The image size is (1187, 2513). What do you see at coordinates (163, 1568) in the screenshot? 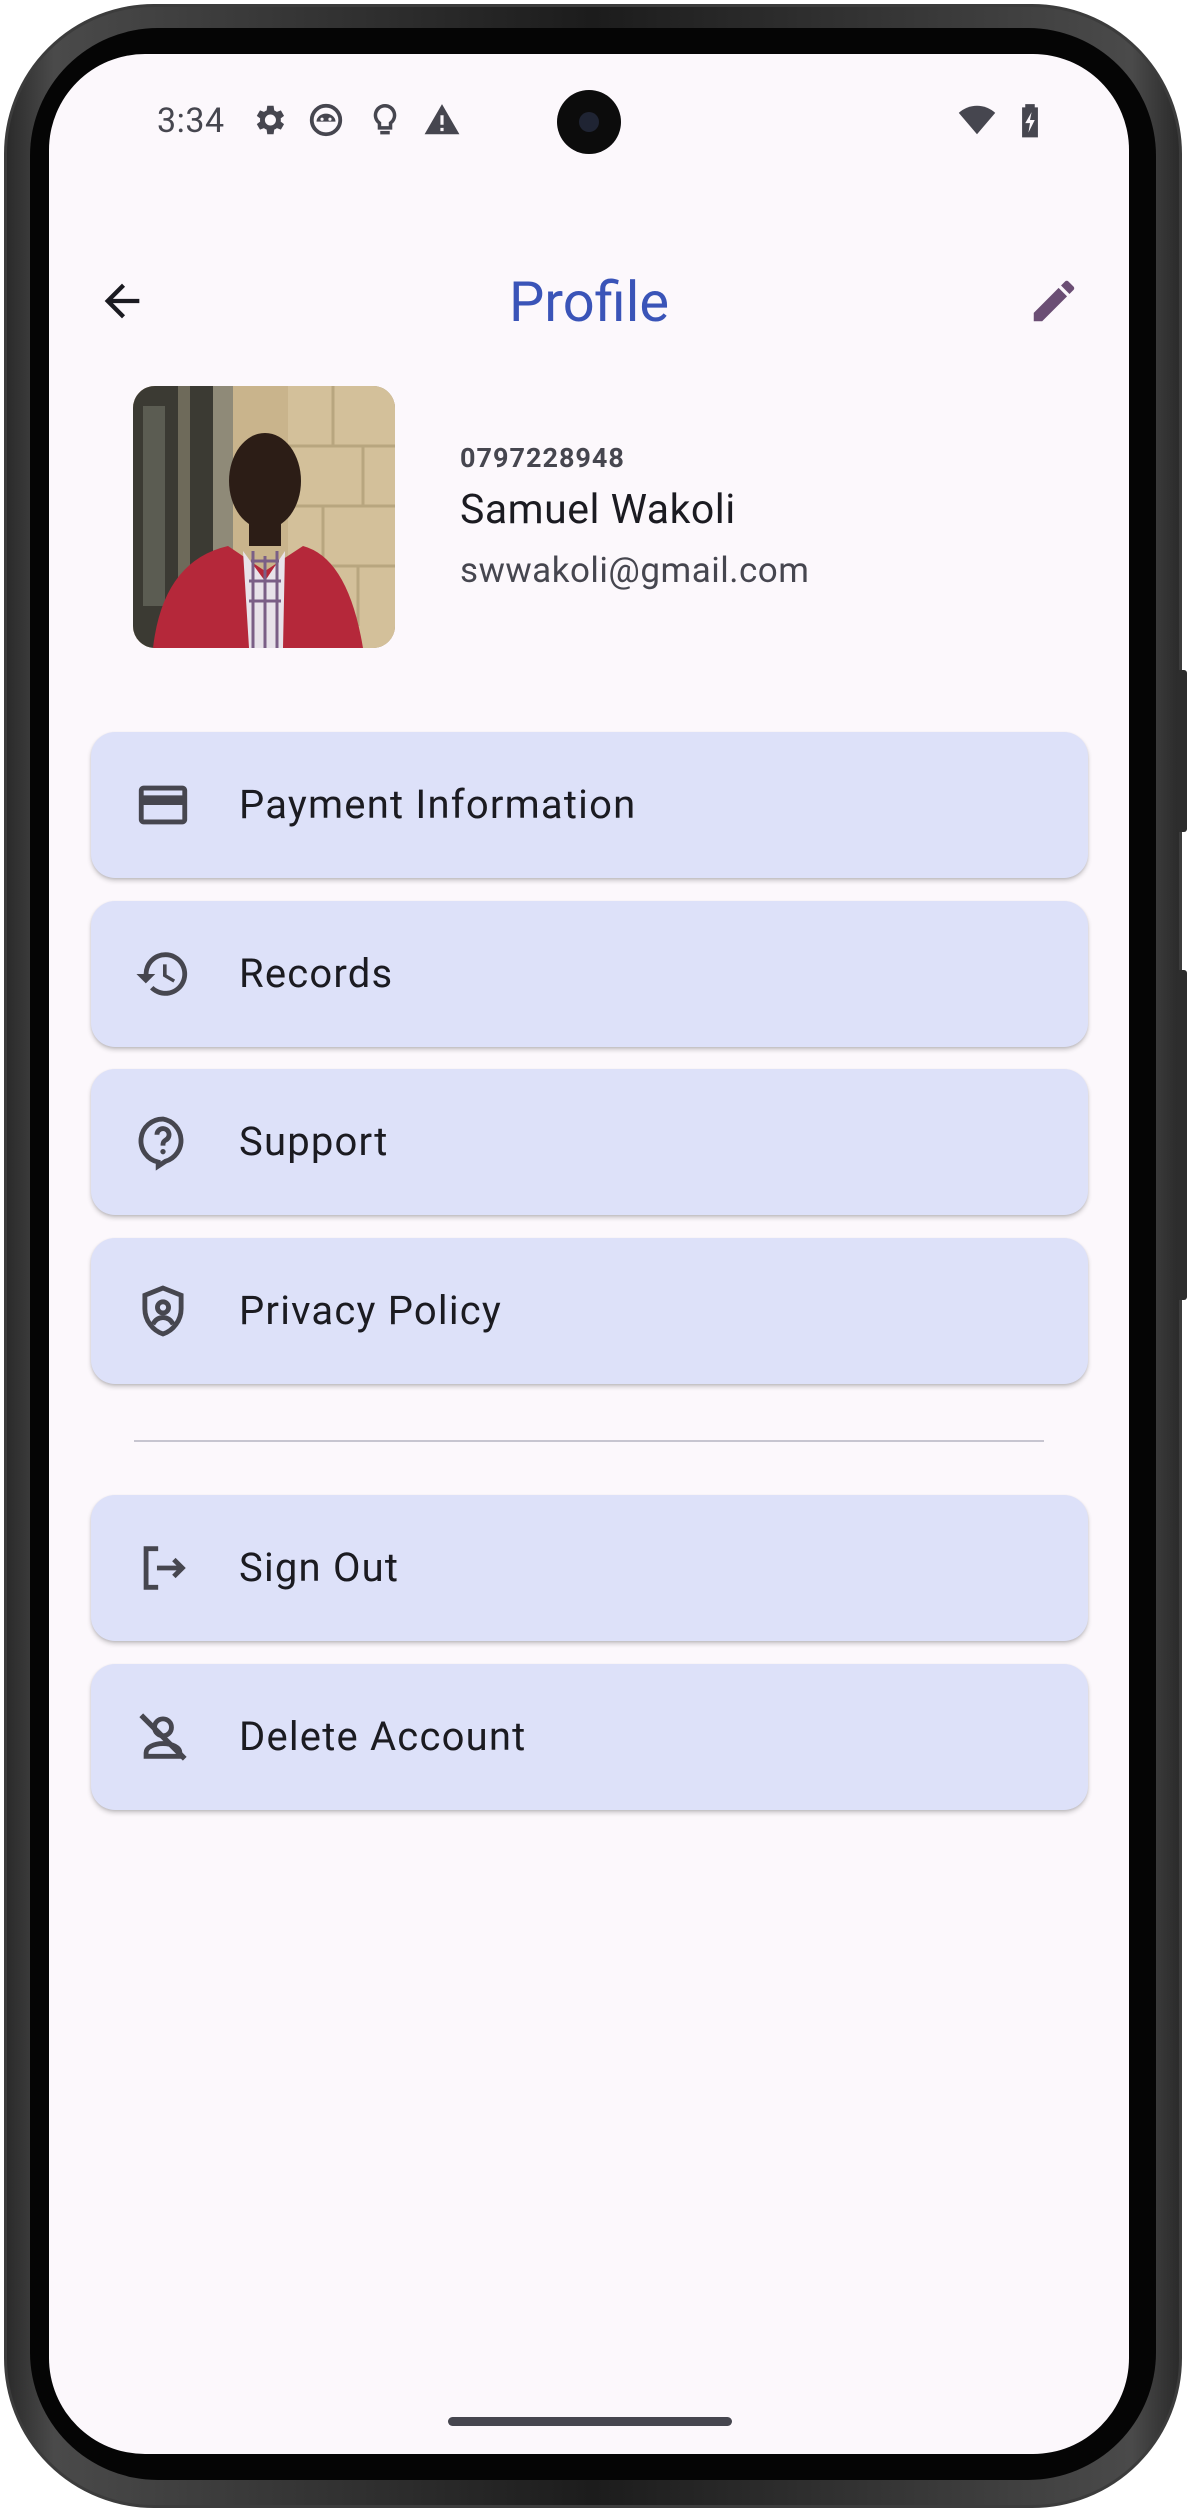
I see `logout-icon` at bounding box center [163, 1568].